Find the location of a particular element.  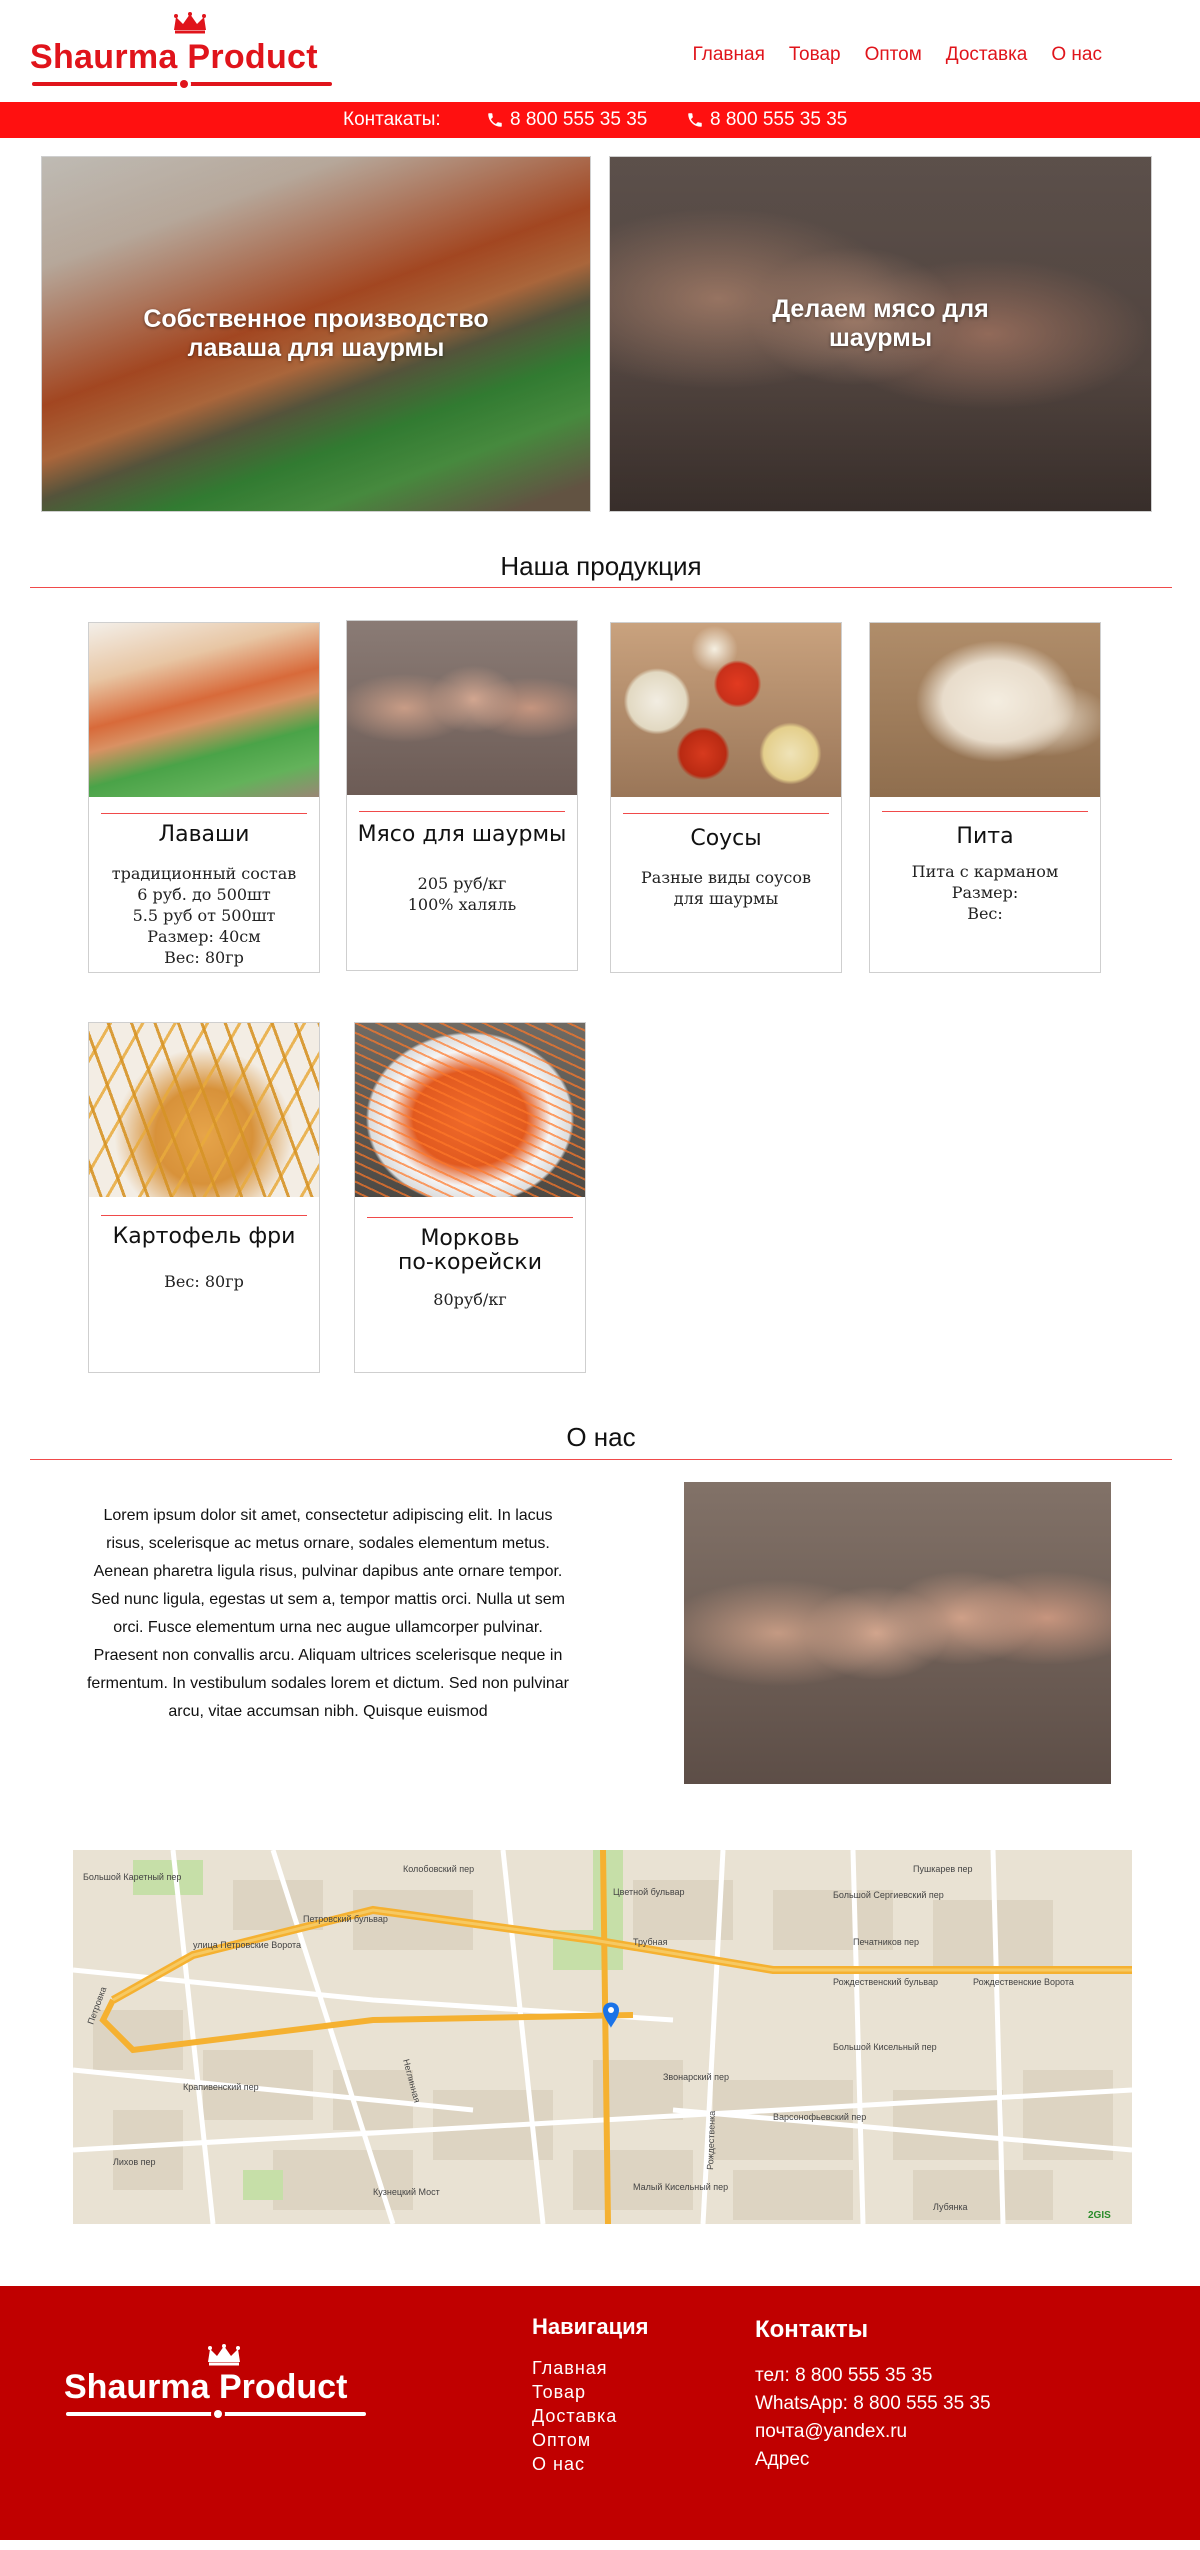

phone-number-2: 8 800 555 35 35 is located at coordinates (779, 119).